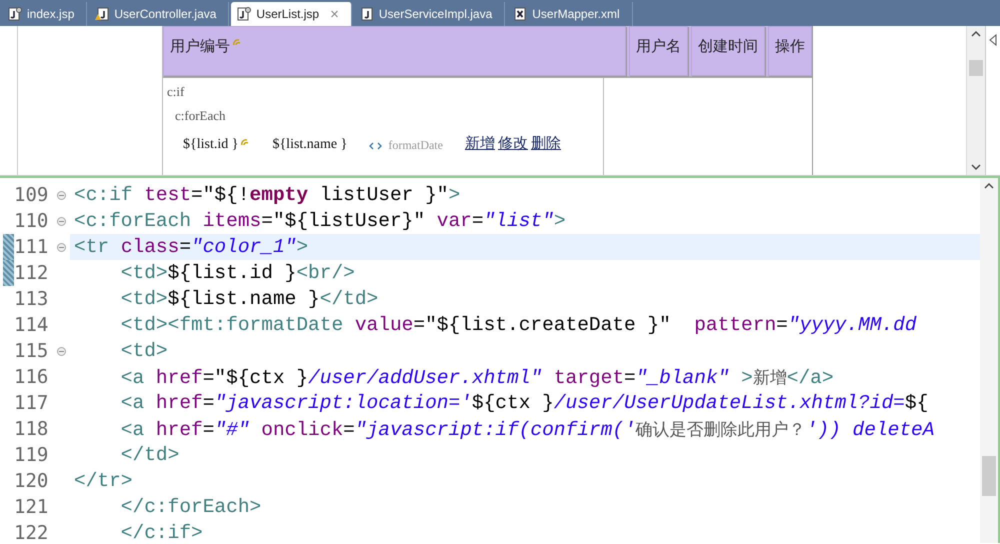  What do you see at coordinates (191, 507) in the screenshot?
I see `code-line: </c:forEach>` at bounding box center [191, 507].